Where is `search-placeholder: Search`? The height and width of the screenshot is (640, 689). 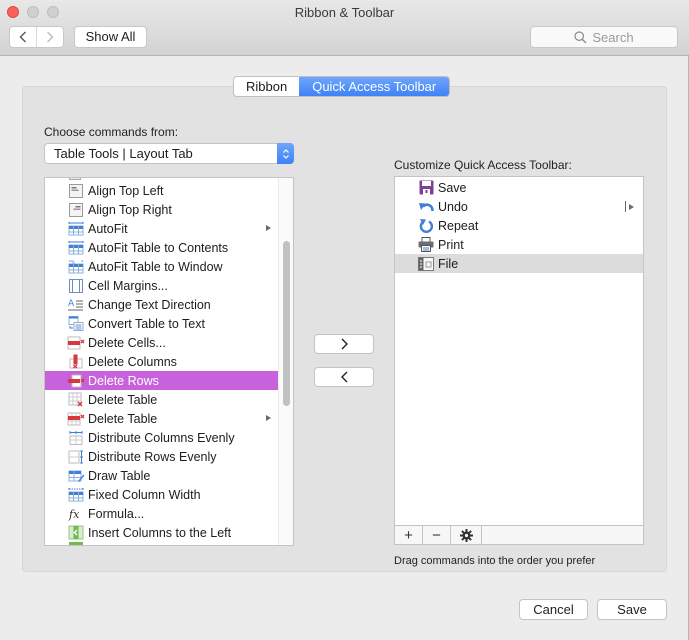
search-placeholder: Search is located at coordinates (613, 37).